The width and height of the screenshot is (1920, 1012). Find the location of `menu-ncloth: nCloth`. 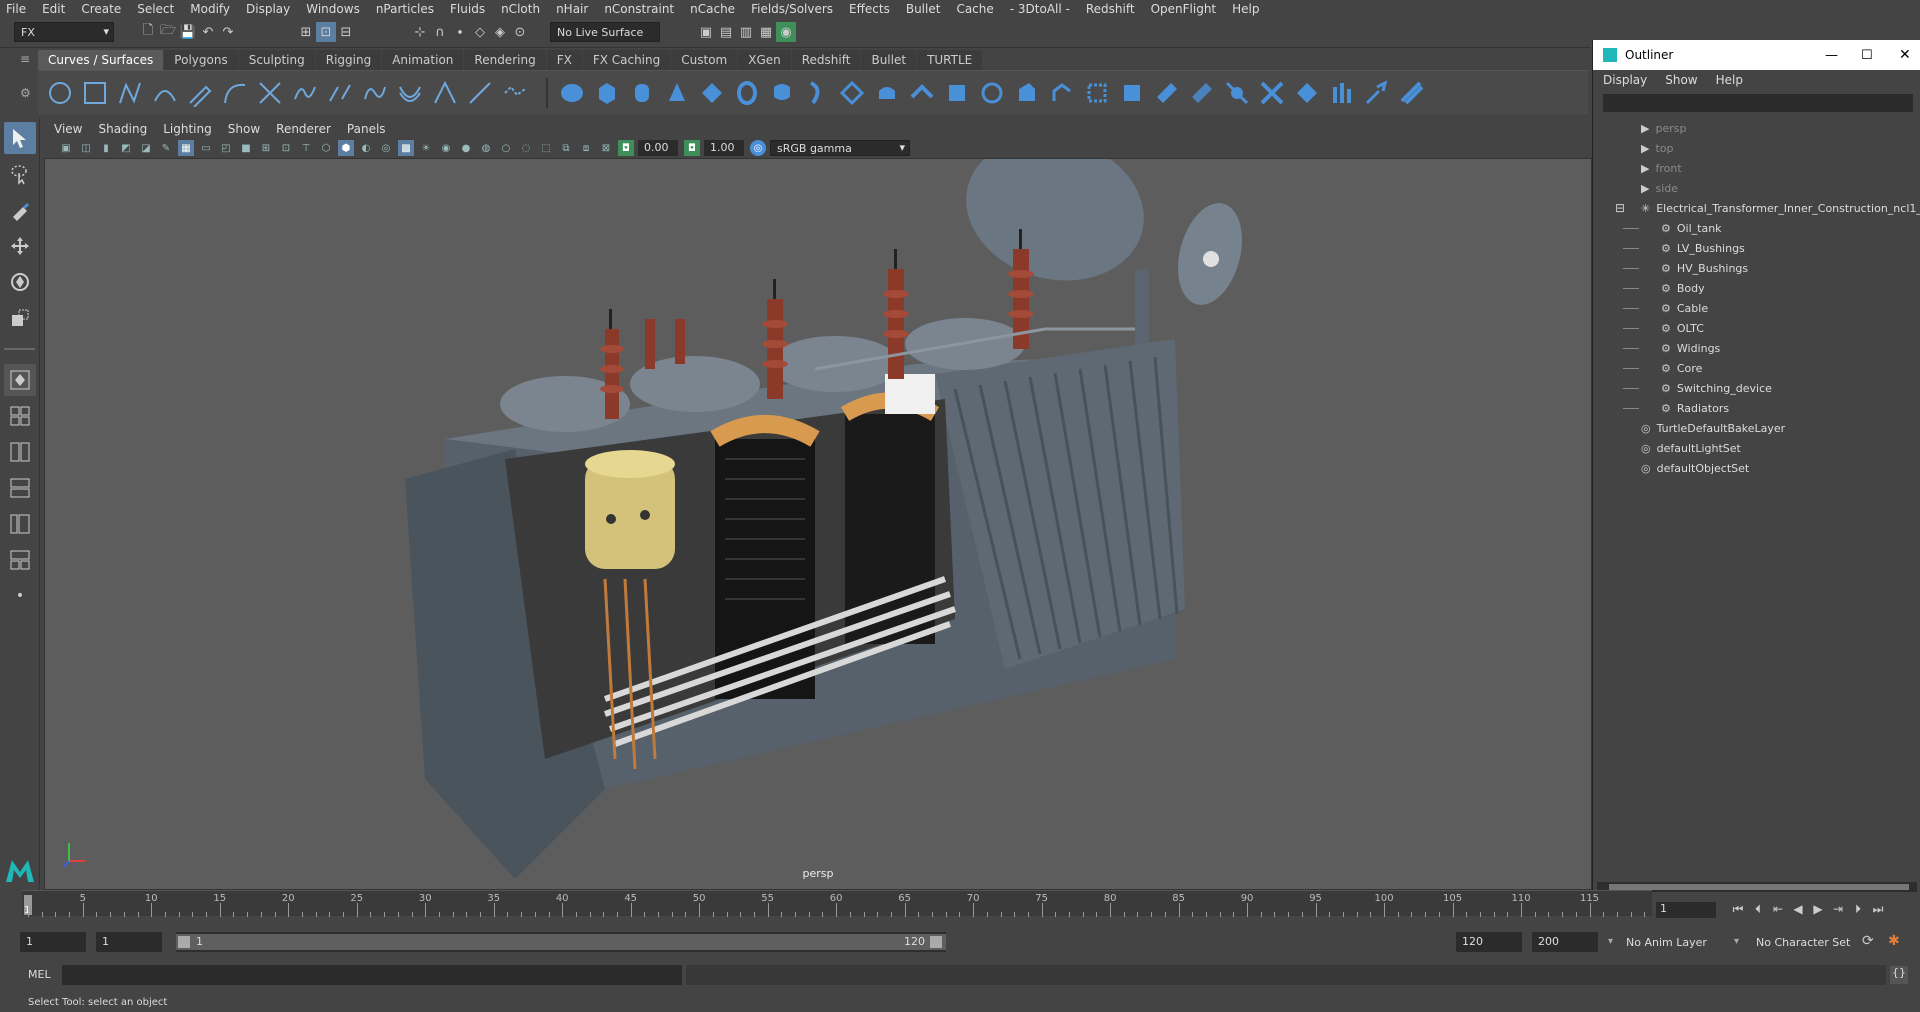

menu-ncloth: nCloth is located at coordinates (520, 9).